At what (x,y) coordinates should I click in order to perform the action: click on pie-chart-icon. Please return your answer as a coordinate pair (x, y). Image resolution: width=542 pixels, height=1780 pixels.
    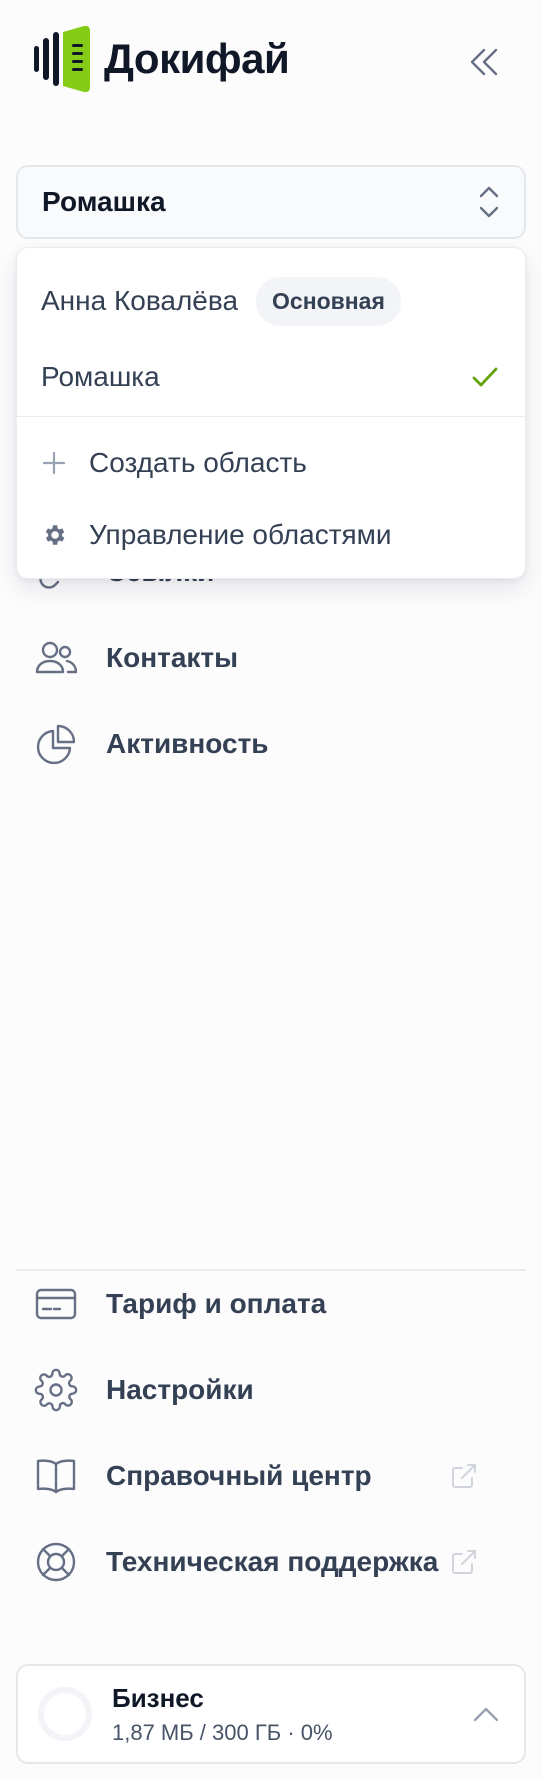
    Looking at the image, I should click on (56, 744).